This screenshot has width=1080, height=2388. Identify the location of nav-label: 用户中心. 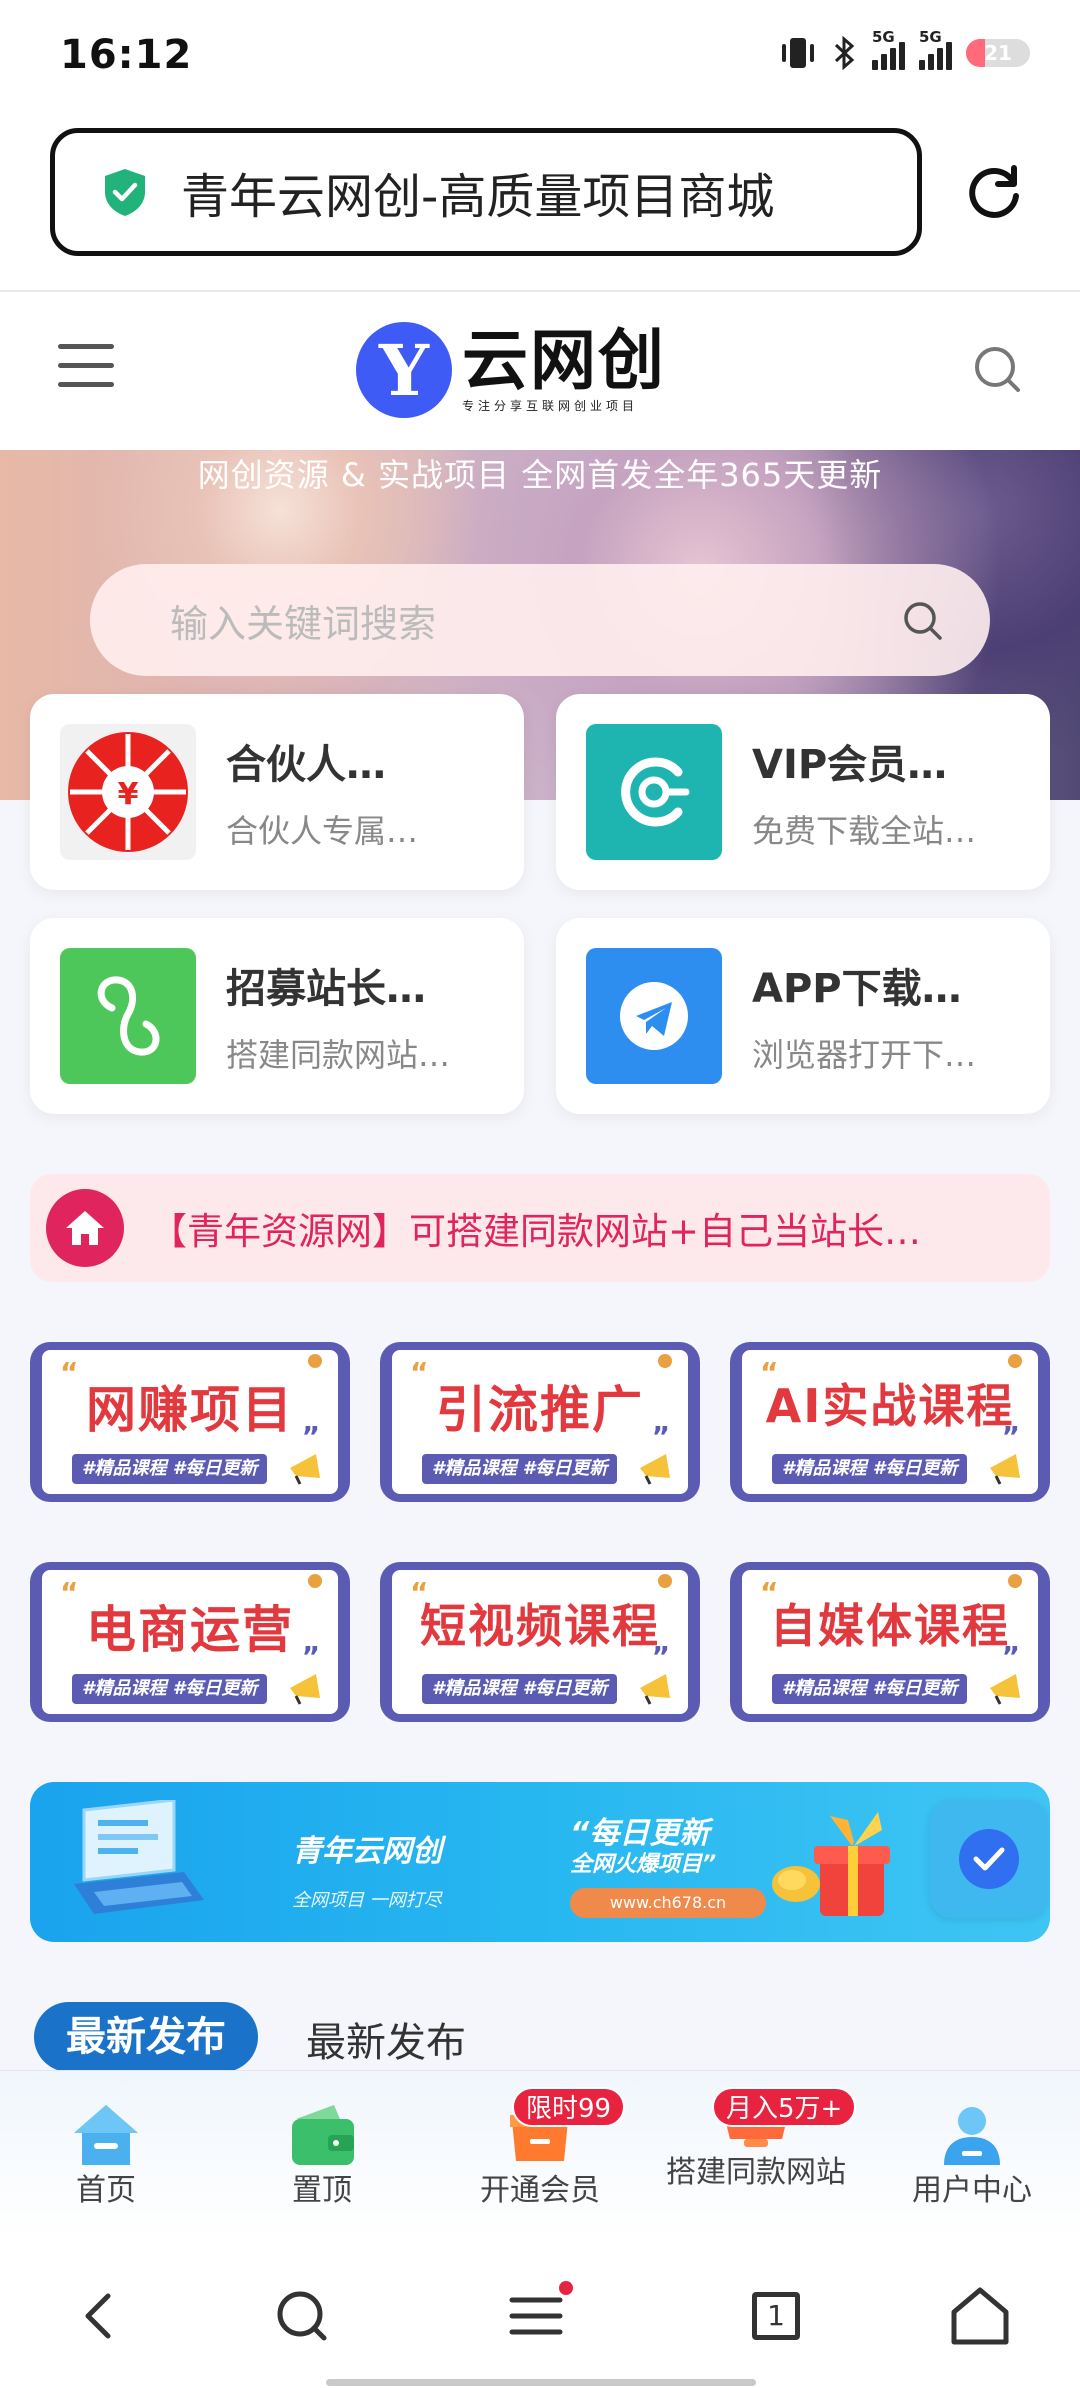
(972, 2190).